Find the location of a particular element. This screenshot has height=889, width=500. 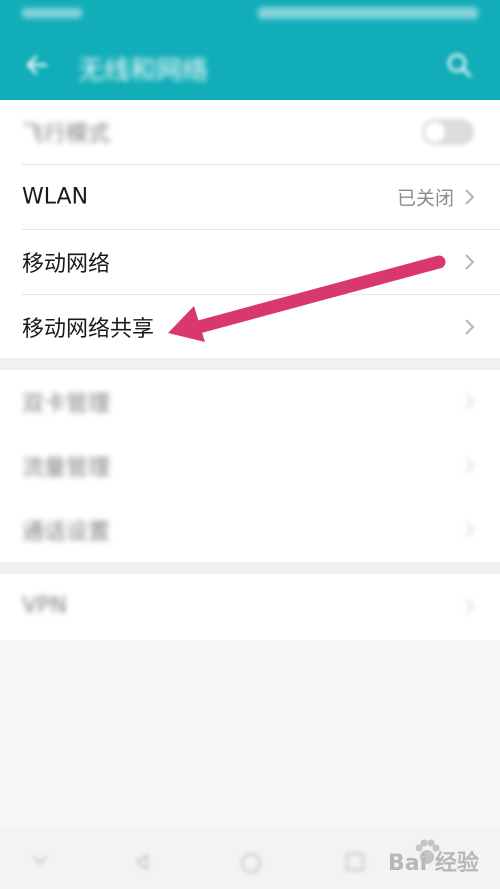

row-label: 移动网络 is located at coordinates (66, 264).